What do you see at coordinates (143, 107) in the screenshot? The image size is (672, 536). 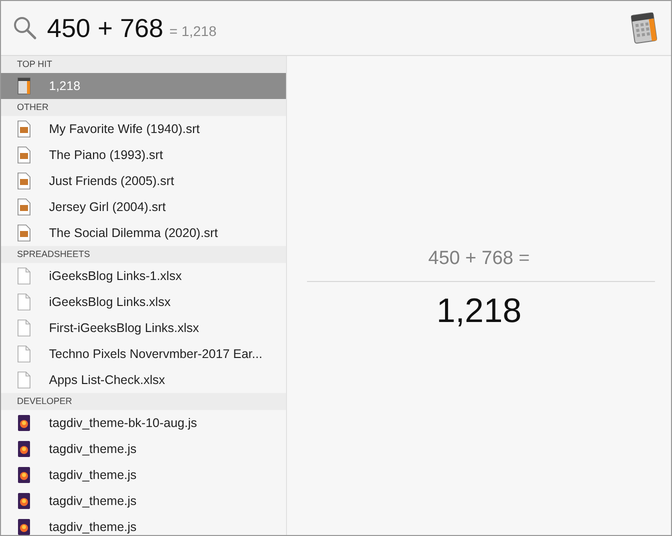 I see `section-header: OTHER` at bounding box center [143, 107].